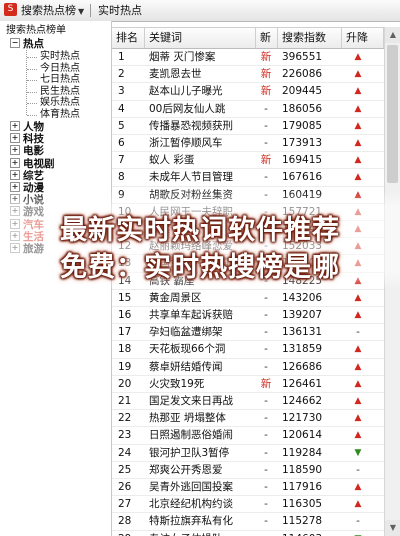 The height and width of the screenshot is (536, 400). Describe the element at coordinates (392, 114) in the screenshot. I see `scrollbar-thumb` at that location.